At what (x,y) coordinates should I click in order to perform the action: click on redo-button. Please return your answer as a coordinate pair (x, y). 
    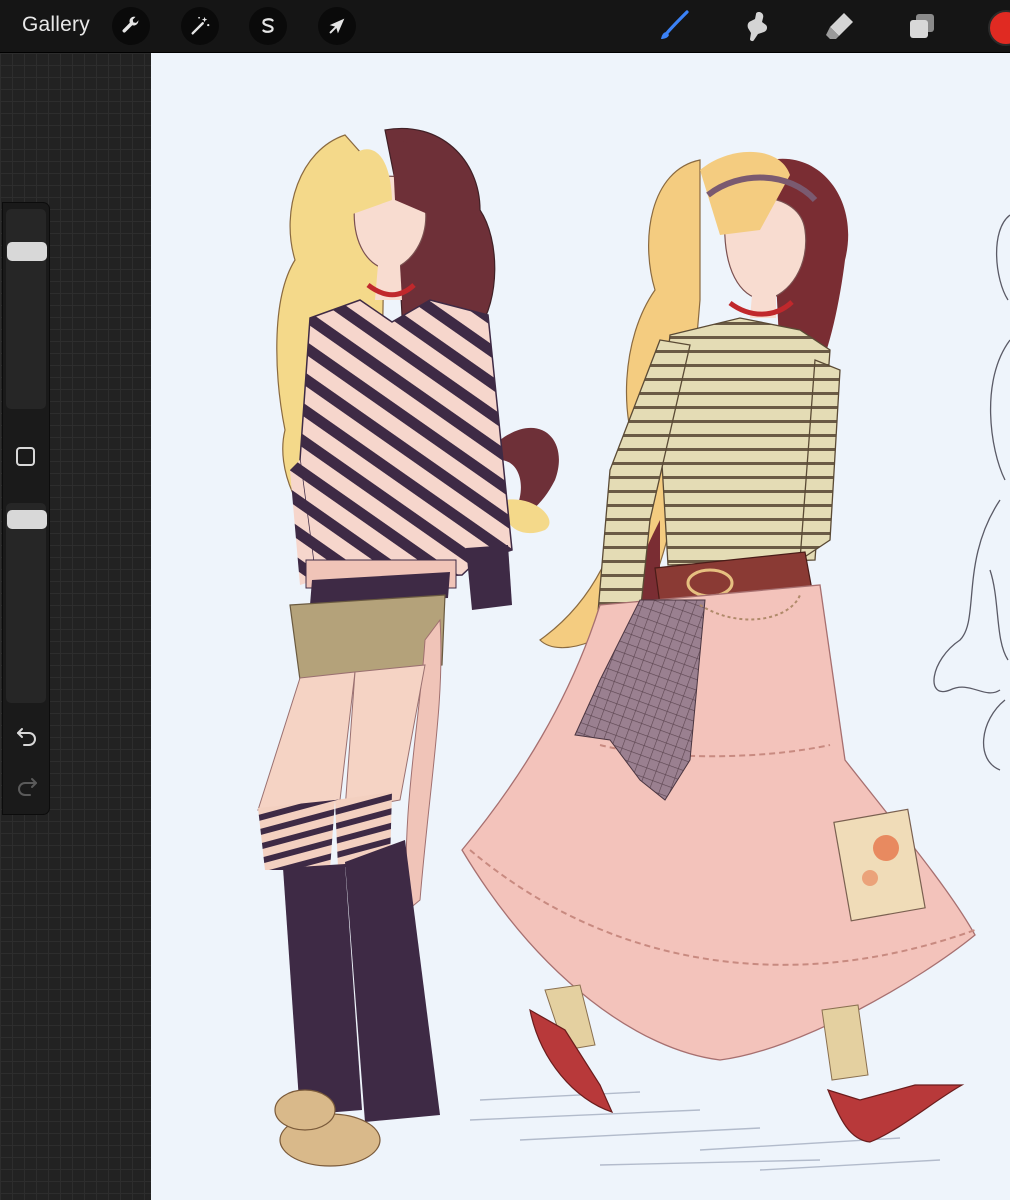
    Looking at the image, I should click on (27, 786).